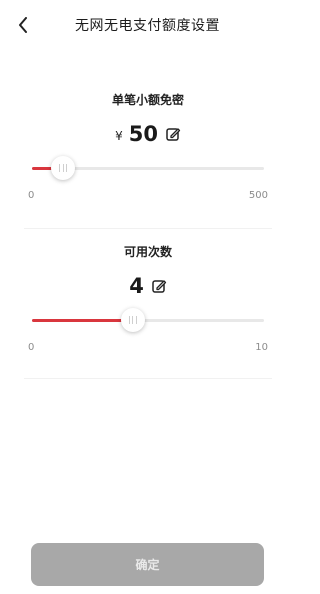 Image resolution: width=320 pixels, height=594 pixels. What do you see at coordinates (119, 136) in the screenshot?
I see `currency-symbol: ¥` at bounding box center [119, 136].